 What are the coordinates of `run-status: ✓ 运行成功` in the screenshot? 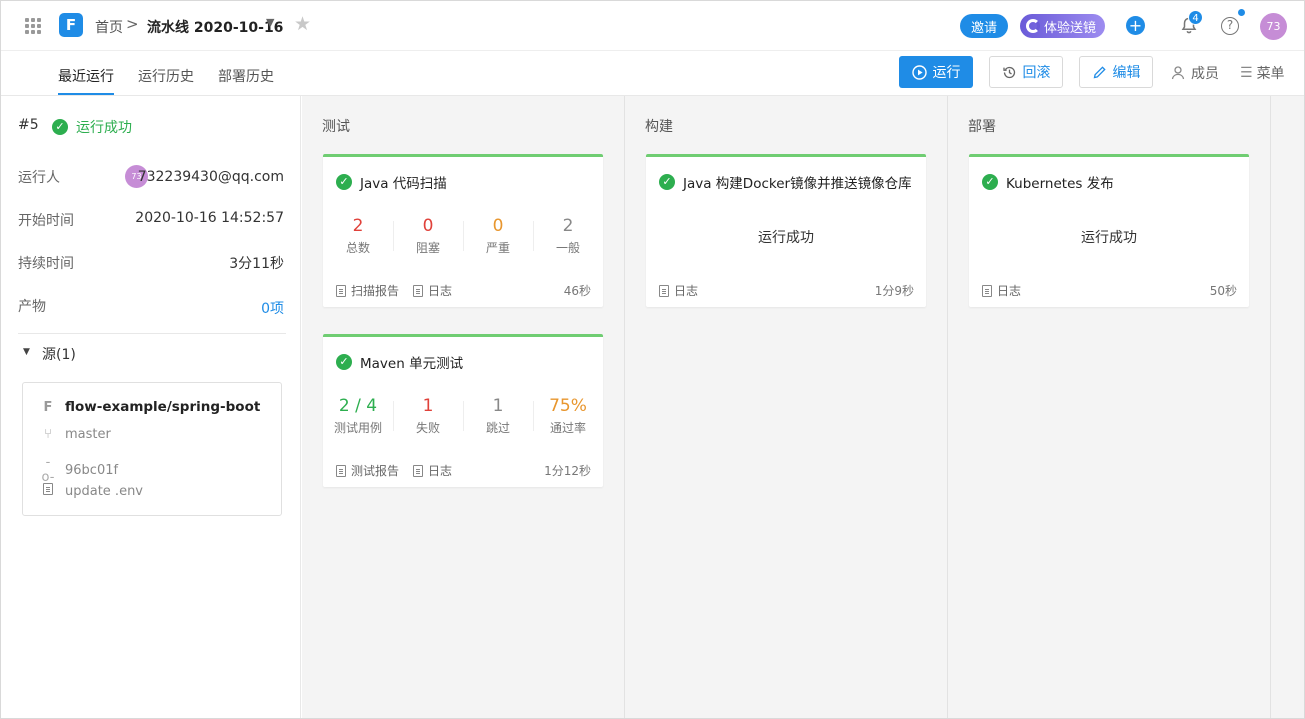 It's located at (92, 127).